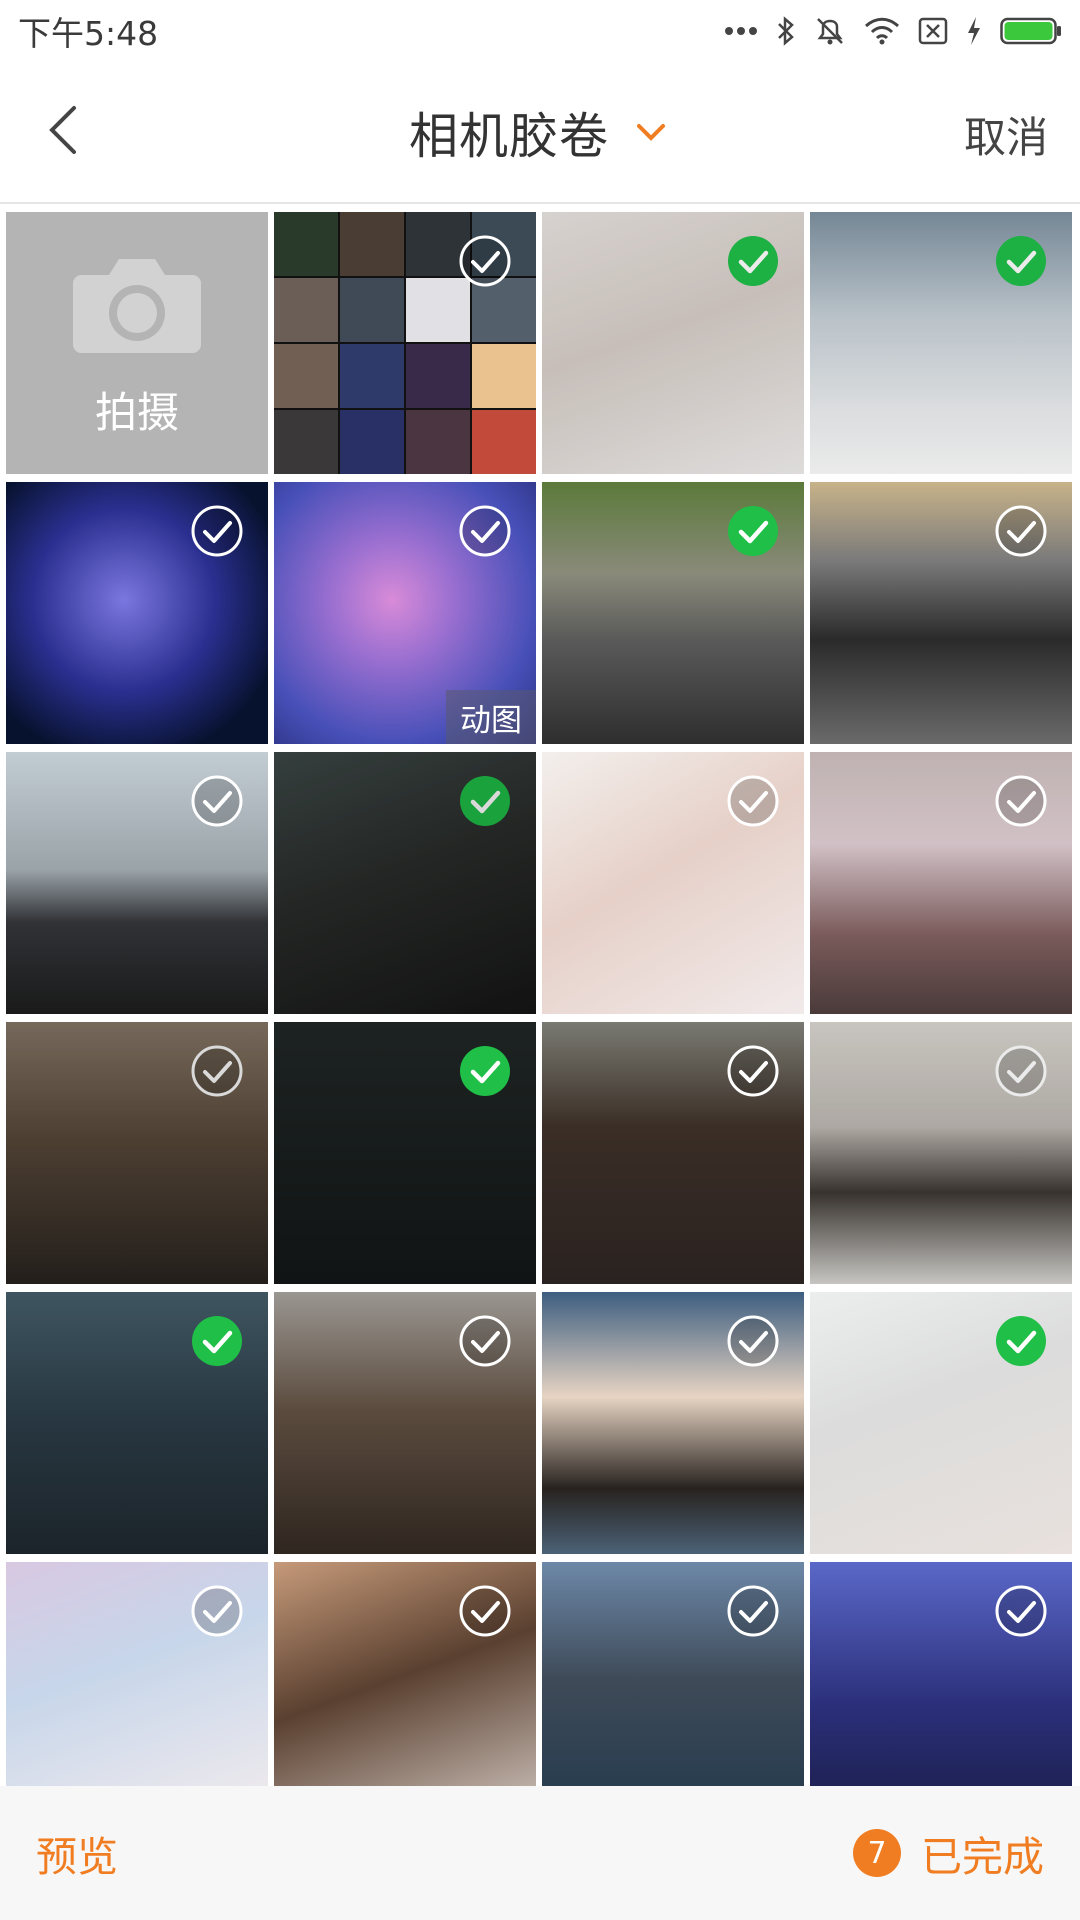 This screenshot has height=1920, width=1080. I want to click on camera-icon, so click(137, 303).